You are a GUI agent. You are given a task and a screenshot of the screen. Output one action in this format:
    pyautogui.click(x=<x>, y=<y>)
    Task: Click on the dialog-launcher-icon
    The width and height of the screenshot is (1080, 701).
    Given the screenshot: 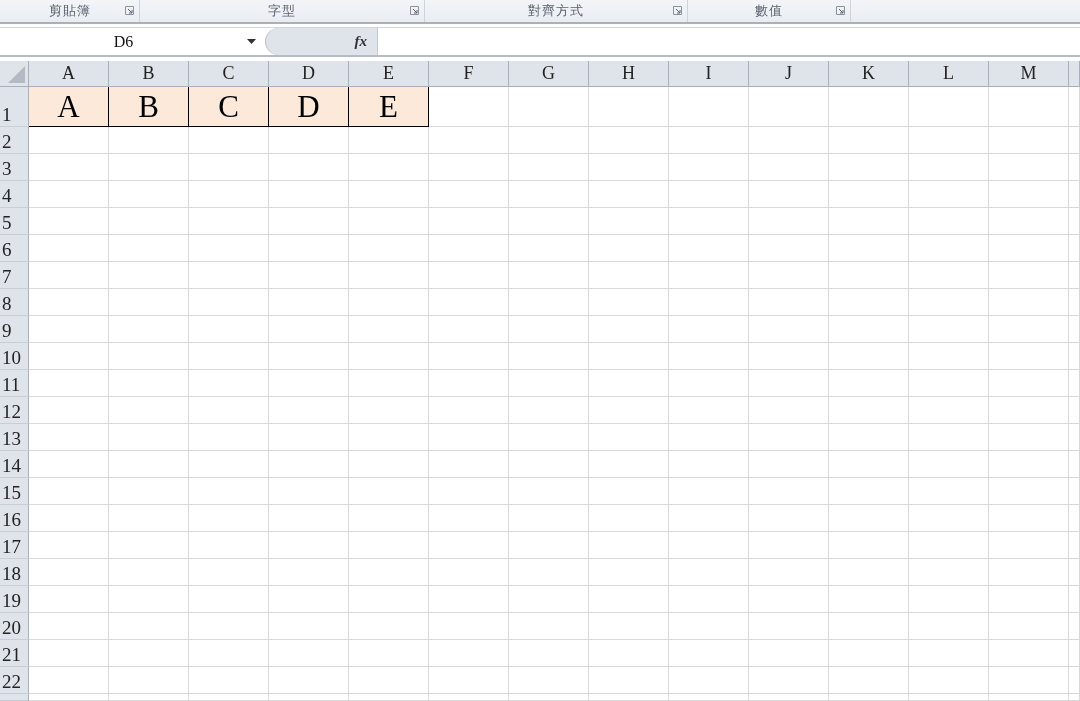 What is the action you would take?
    pyautogui.click(x=129, y=10)
    